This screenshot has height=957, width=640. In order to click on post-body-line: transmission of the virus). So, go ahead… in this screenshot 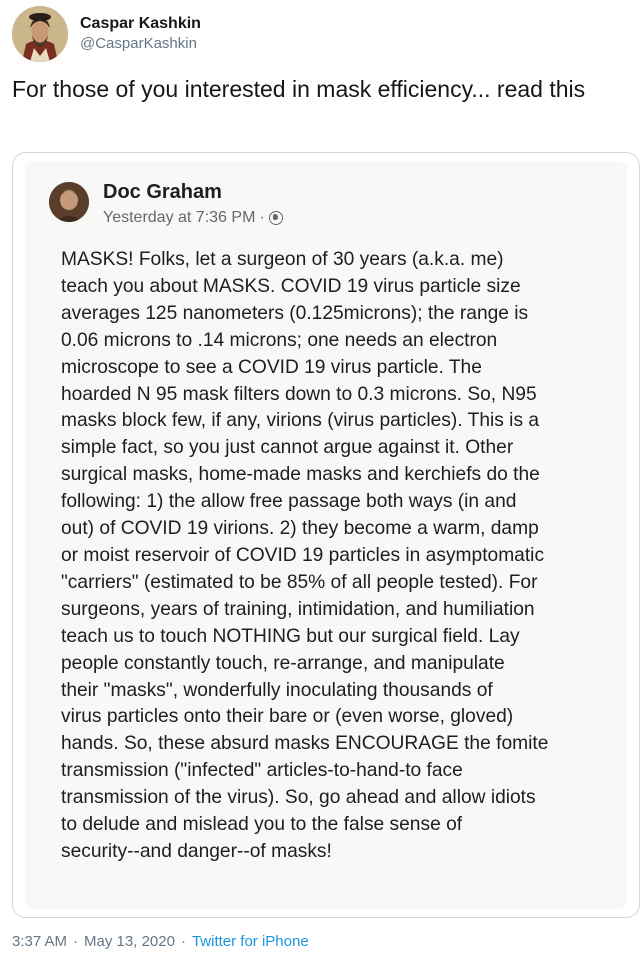, I will do `click(298, 798)`.